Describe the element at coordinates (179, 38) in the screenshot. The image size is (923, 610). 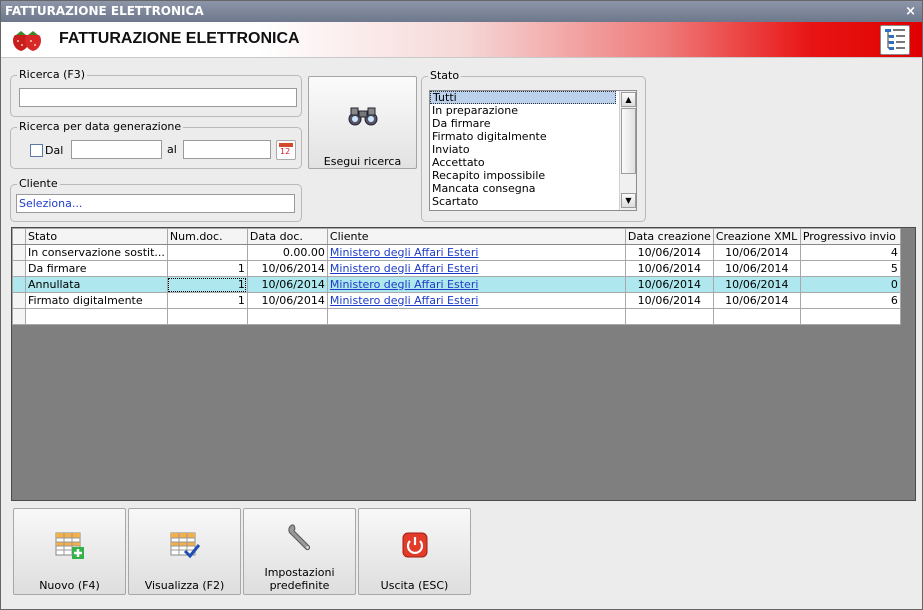
I see `banner-title: FATTURAZIONE ELETTRONICA` at that location.